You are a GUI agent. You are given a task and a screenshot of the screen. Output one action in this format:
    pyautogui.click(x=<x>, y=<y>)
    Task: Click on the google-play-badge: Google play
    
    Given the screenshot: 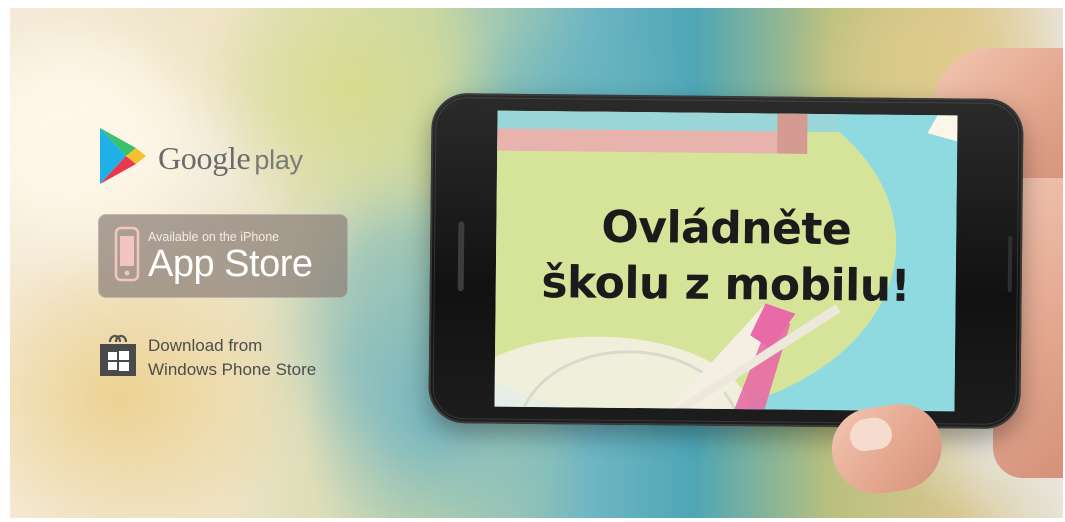 What is the action you would take?
    pyautogui.click(x=199, y=158)
    